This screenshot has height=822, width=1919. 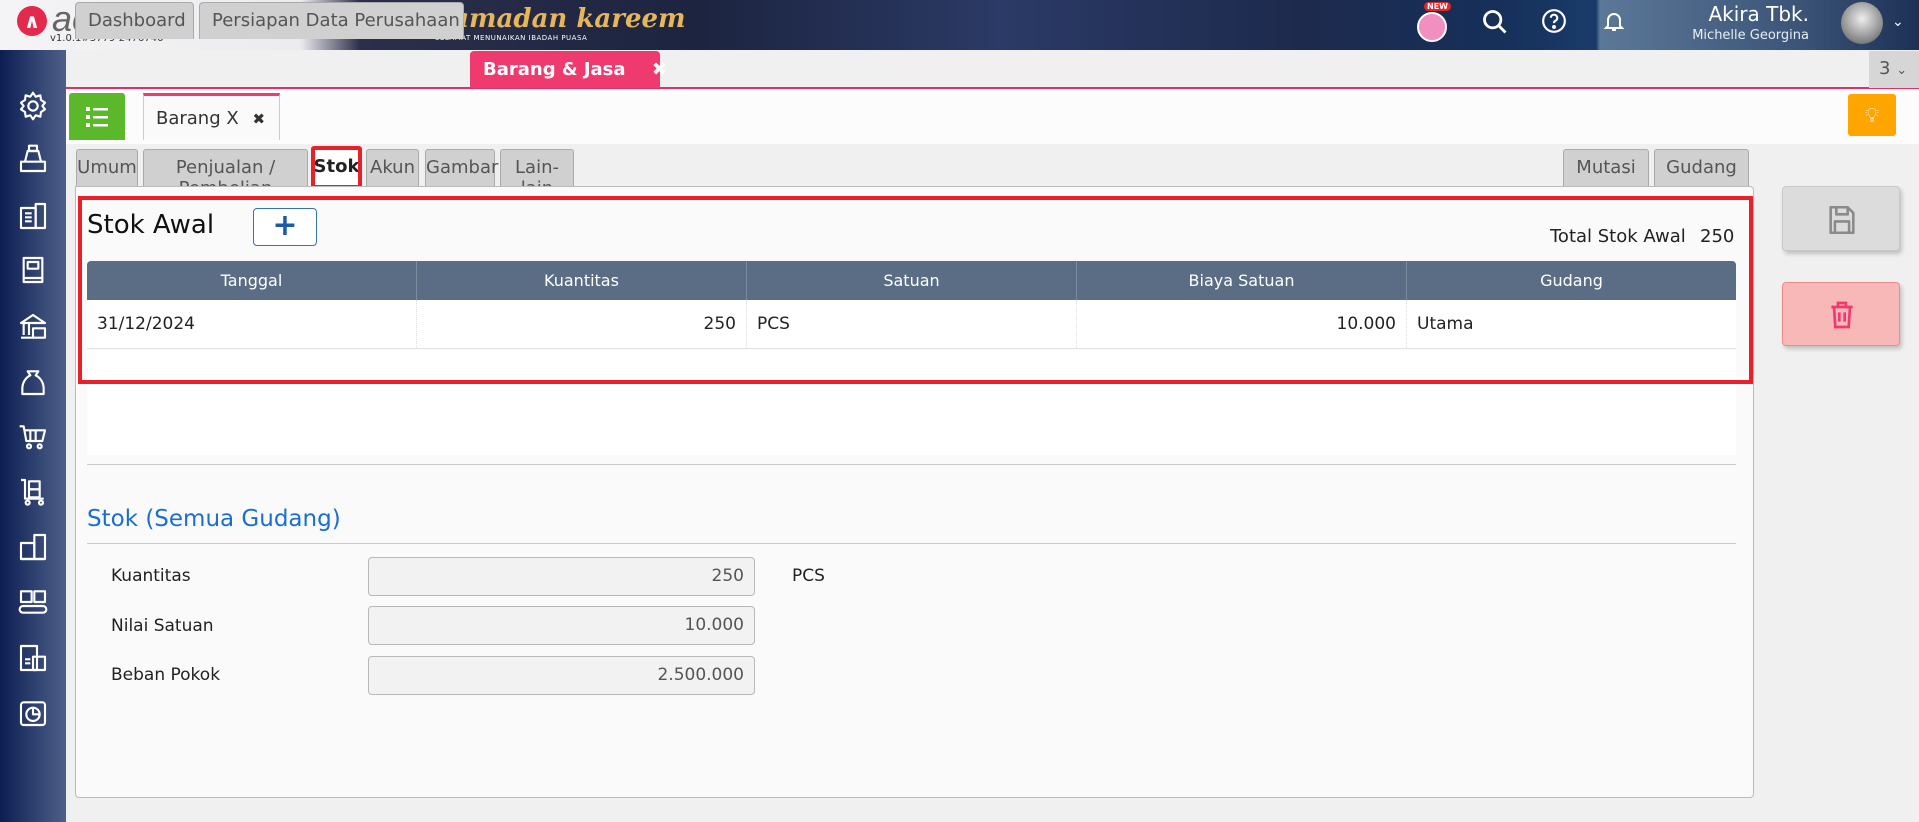 I want to click on lightbulb-button: 💡︎, so click(x=1872, y=115).